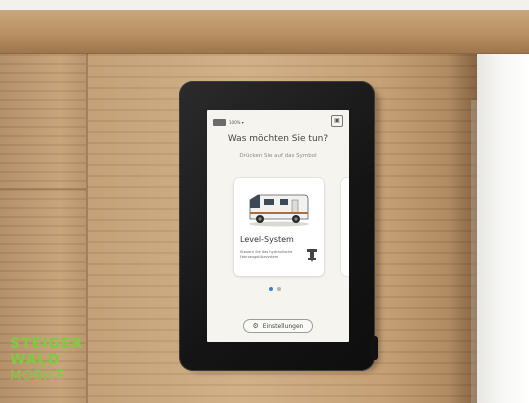  What do you see at coordinates (278, 139) in the screenshot?
I see `screen-title: Was möchten Sie tun?` at bounding box center [278, 139].